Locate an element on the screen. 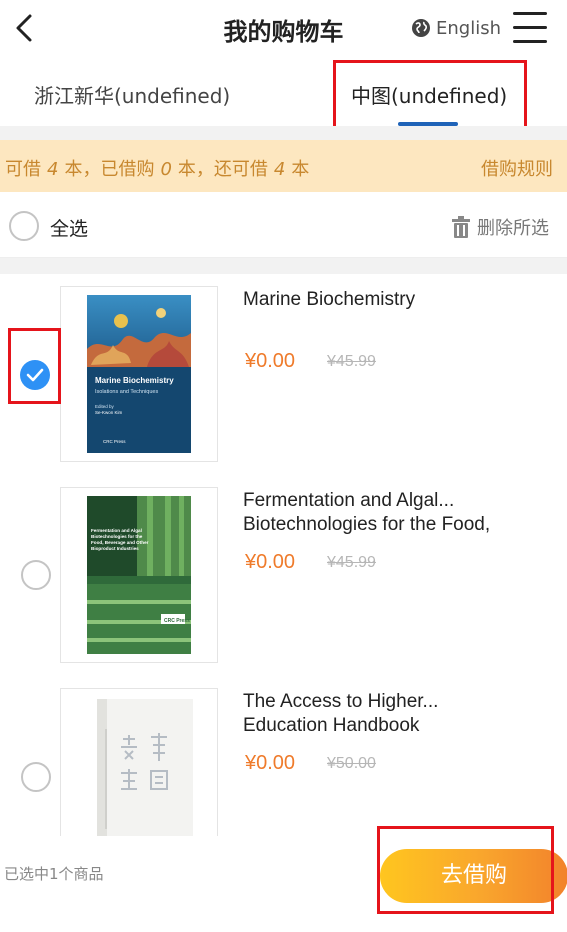 The width and height of the screenshot is (567, 932). selected-count-text: 已选中1个商品 is located at coordinates (54, 874).